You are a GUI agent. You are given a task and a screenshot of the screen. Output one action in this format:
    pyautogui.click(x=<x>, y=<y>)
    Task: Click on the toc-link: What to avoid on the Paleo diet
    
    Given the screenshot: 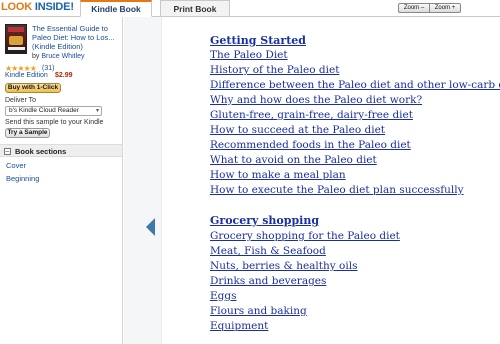 What is the action you would take?
    pyautogui.click(x=293, y=160)
    